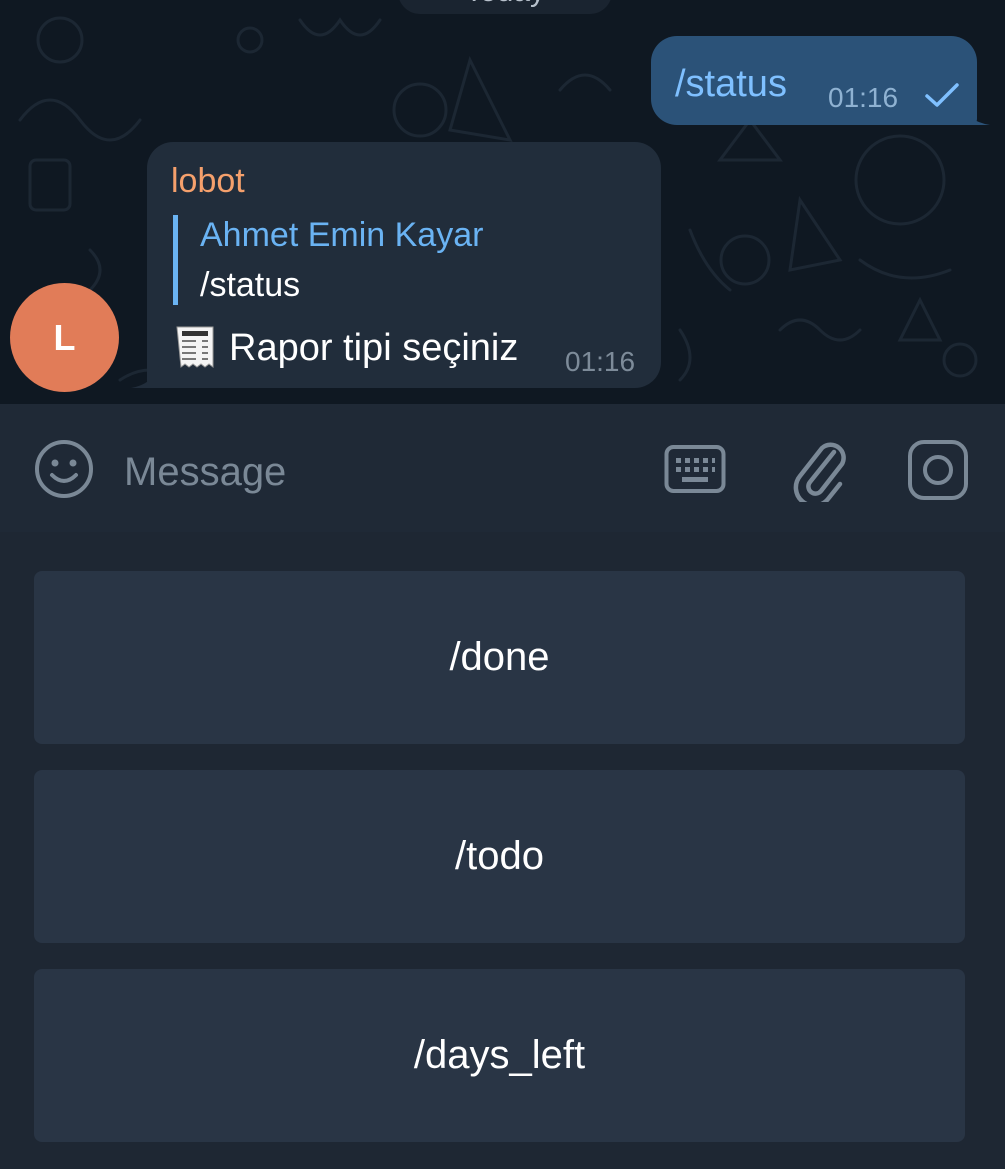  I want to click on read-check-icon, so click(942, 95).